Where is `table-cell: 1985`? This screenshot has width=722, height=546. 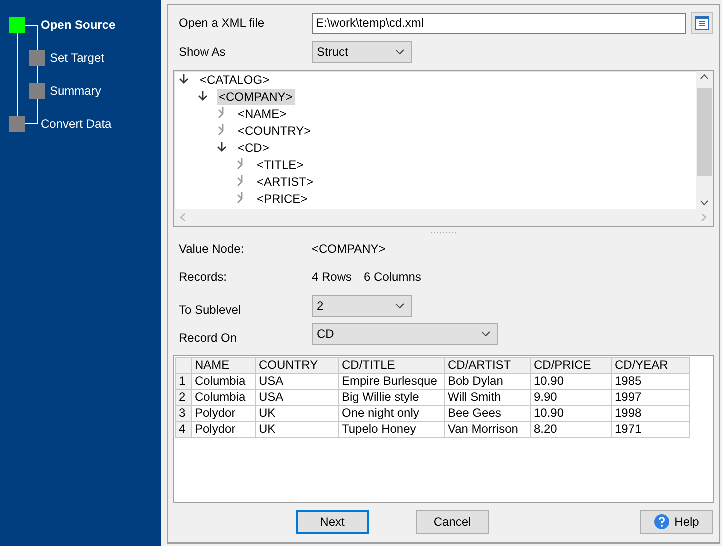 table-cell: 1985 is located at coordinates (651, 381).